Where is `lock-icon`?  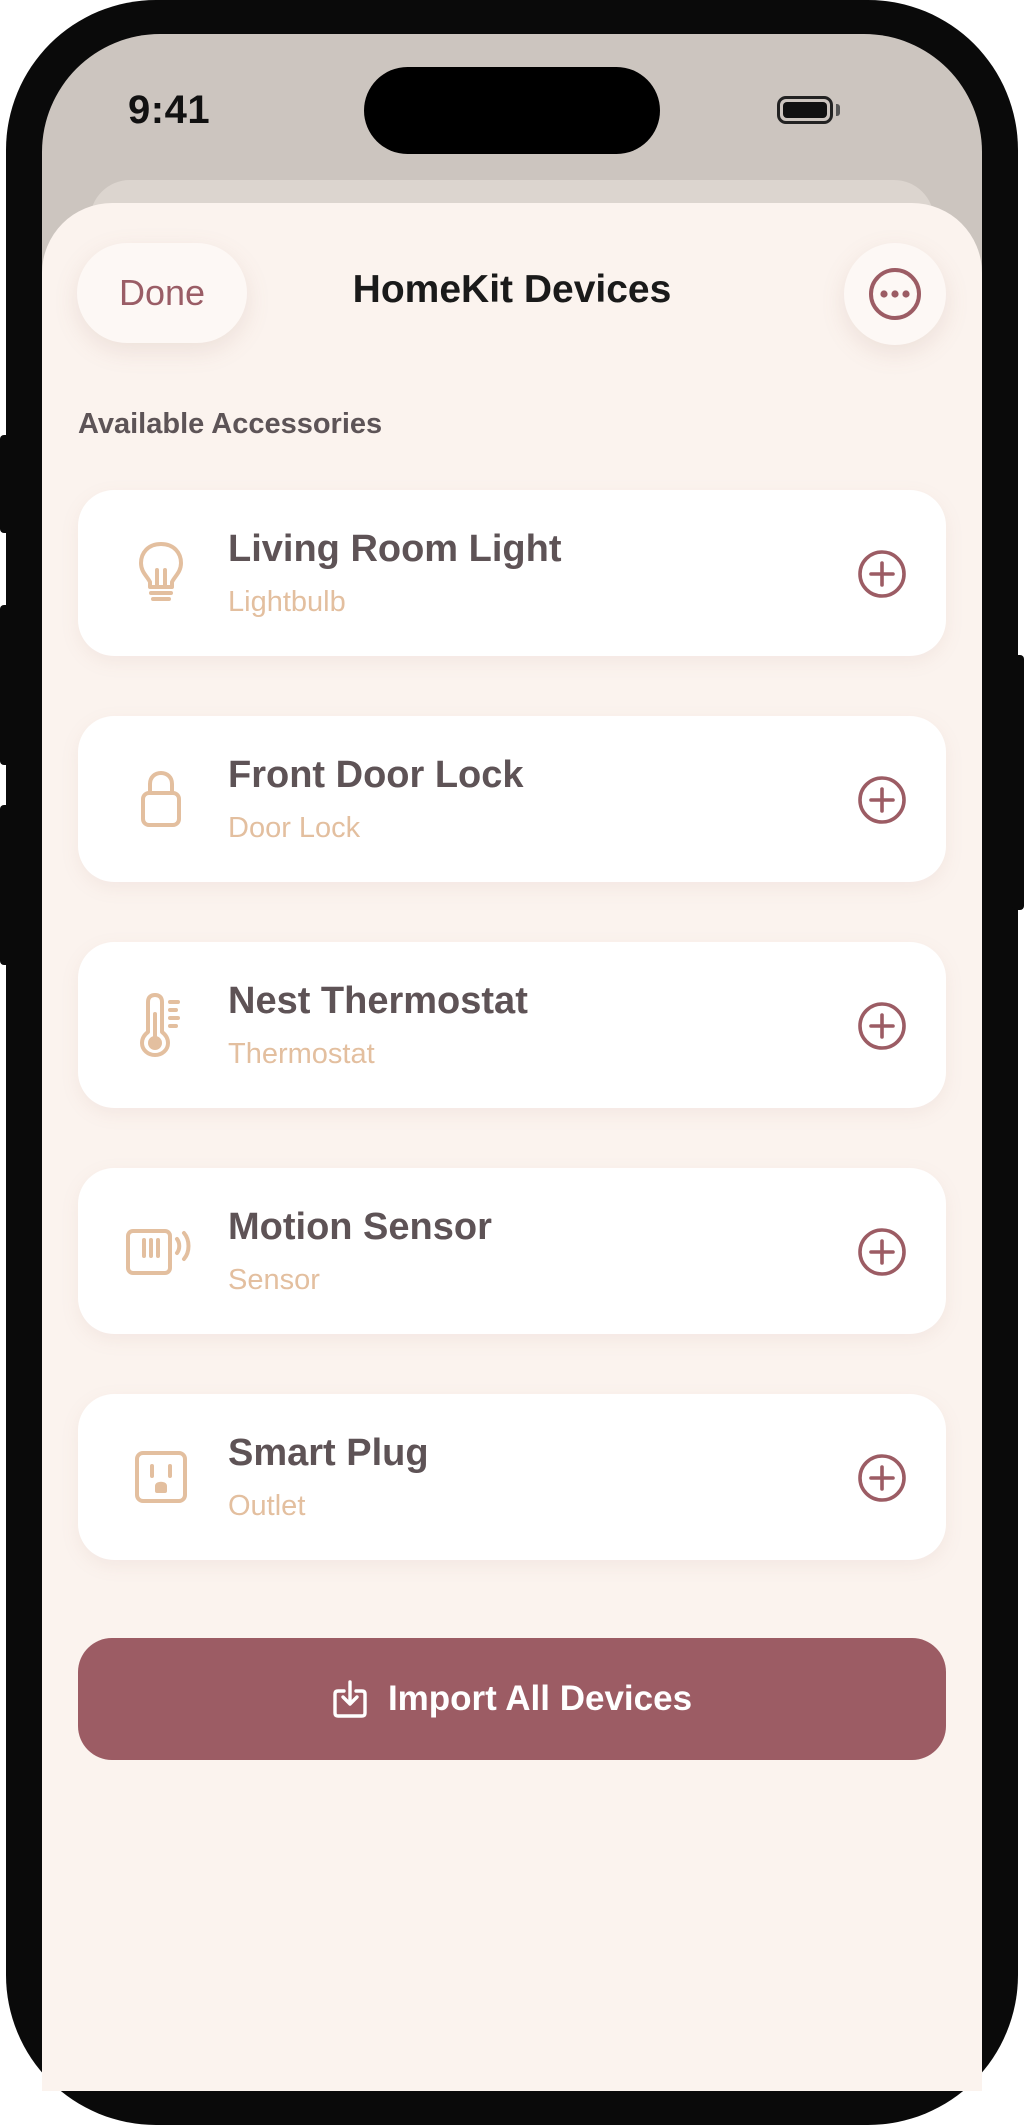 lock-icon is located at coordinates (161, 799).